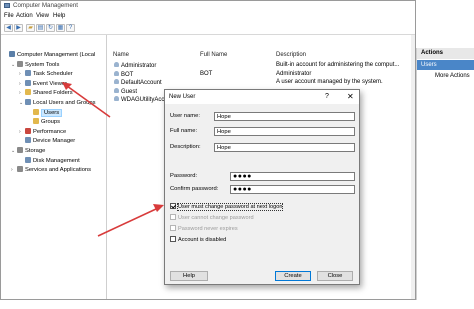  I want to click on arrow-to-users-node, so click(86, 100).